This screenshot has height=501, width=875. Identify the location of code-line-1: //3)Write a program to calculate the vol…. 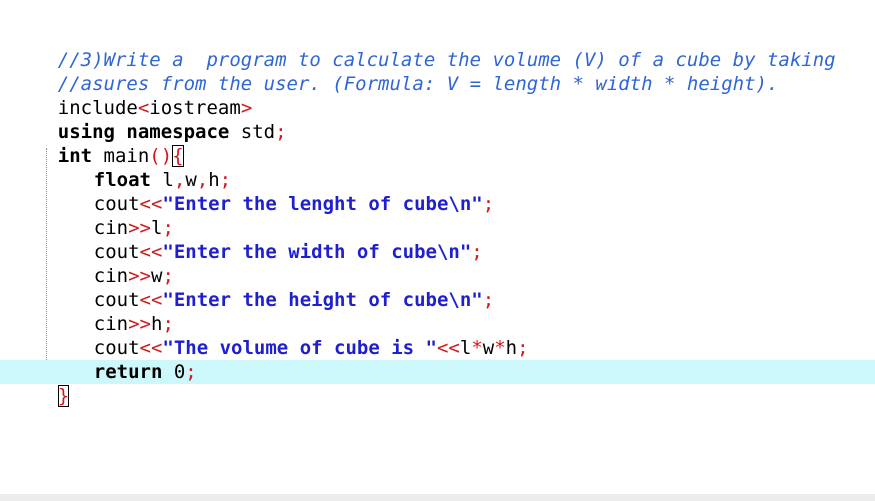
(424, 47).